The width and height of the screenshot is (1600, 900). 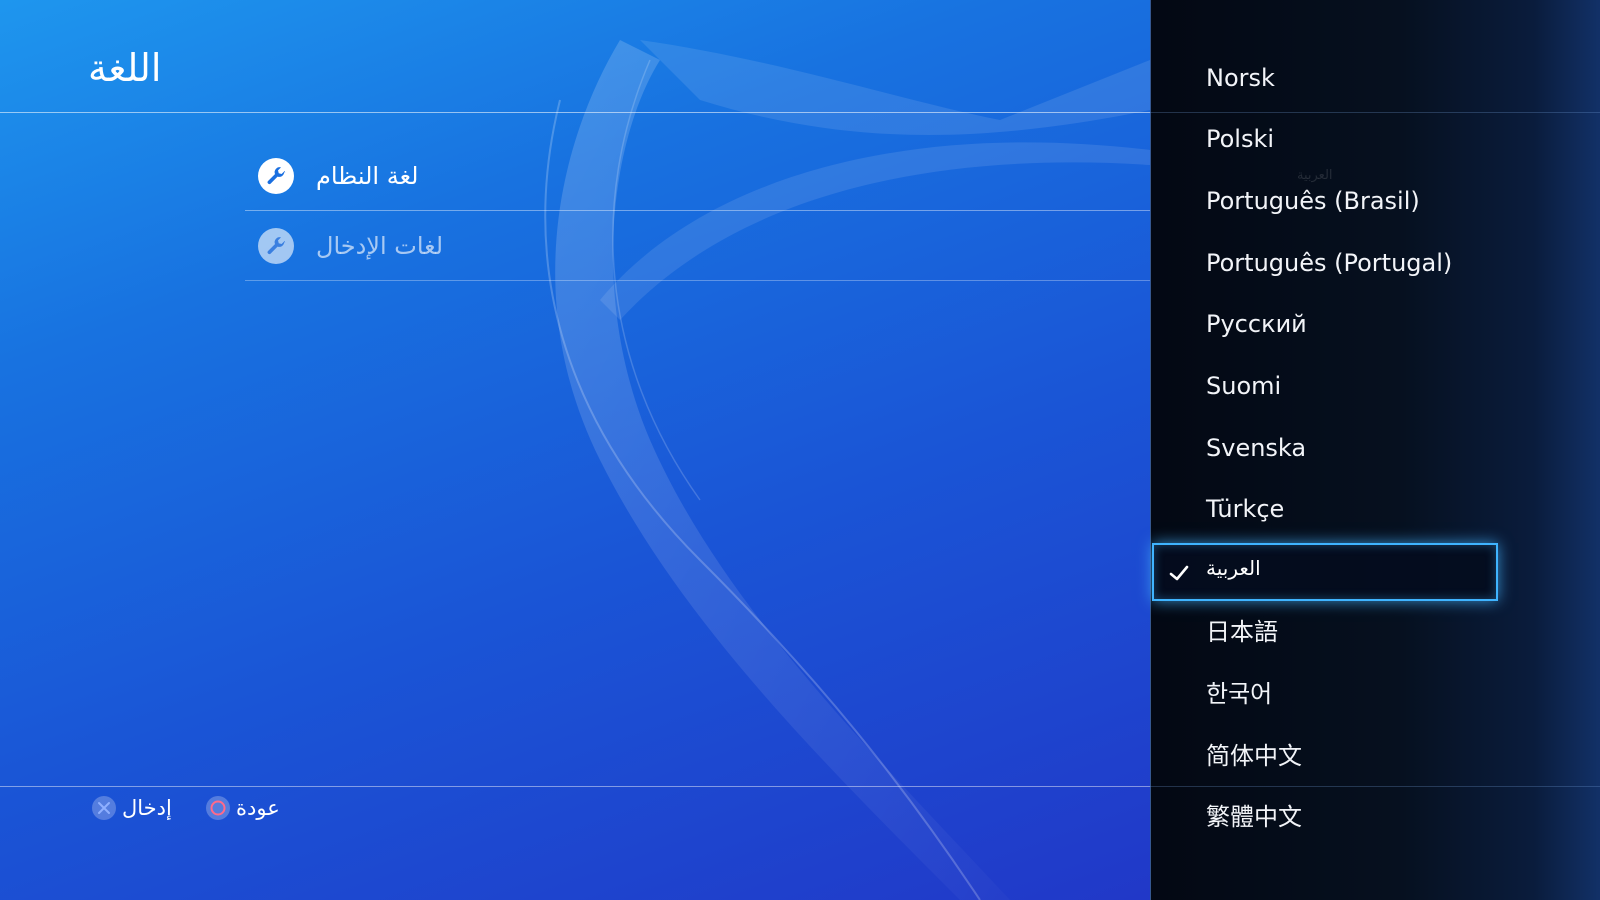 What do you see at coordinates (1325, 572) in the screenshot?
I see `language-option-arabic` at bounding box center [1325, 572].